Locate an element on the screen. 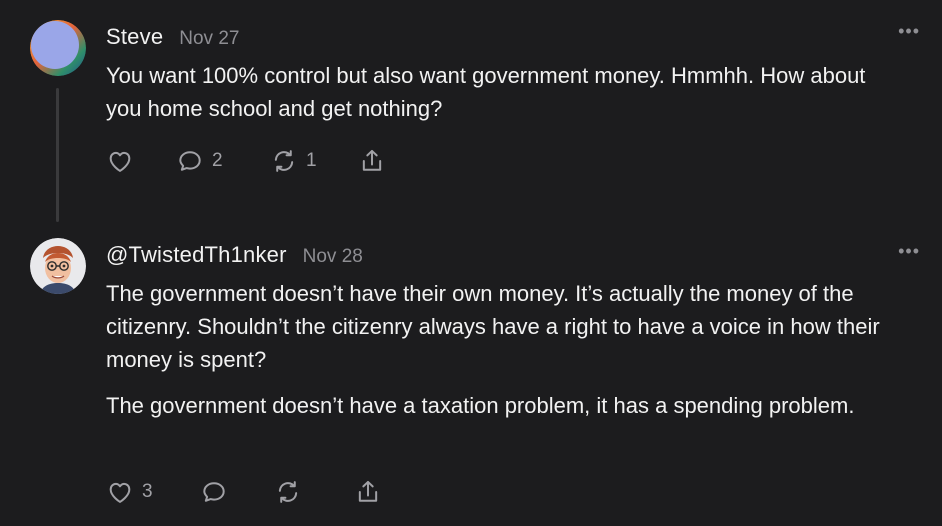 This screenshot has width=942, height=526. comment-button: 2 is located at coordinates (223, 161).